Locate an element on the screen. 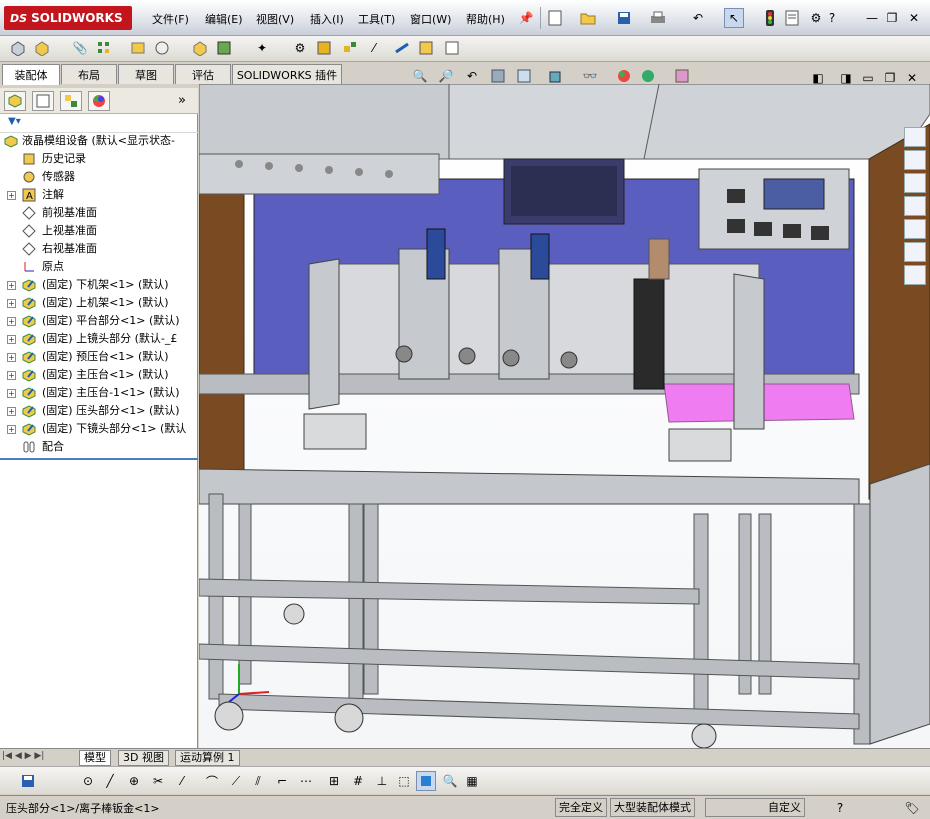 This screenshot has width=930, height=819. tree-item: 上视基准面 is located at coordinates (99, 231).